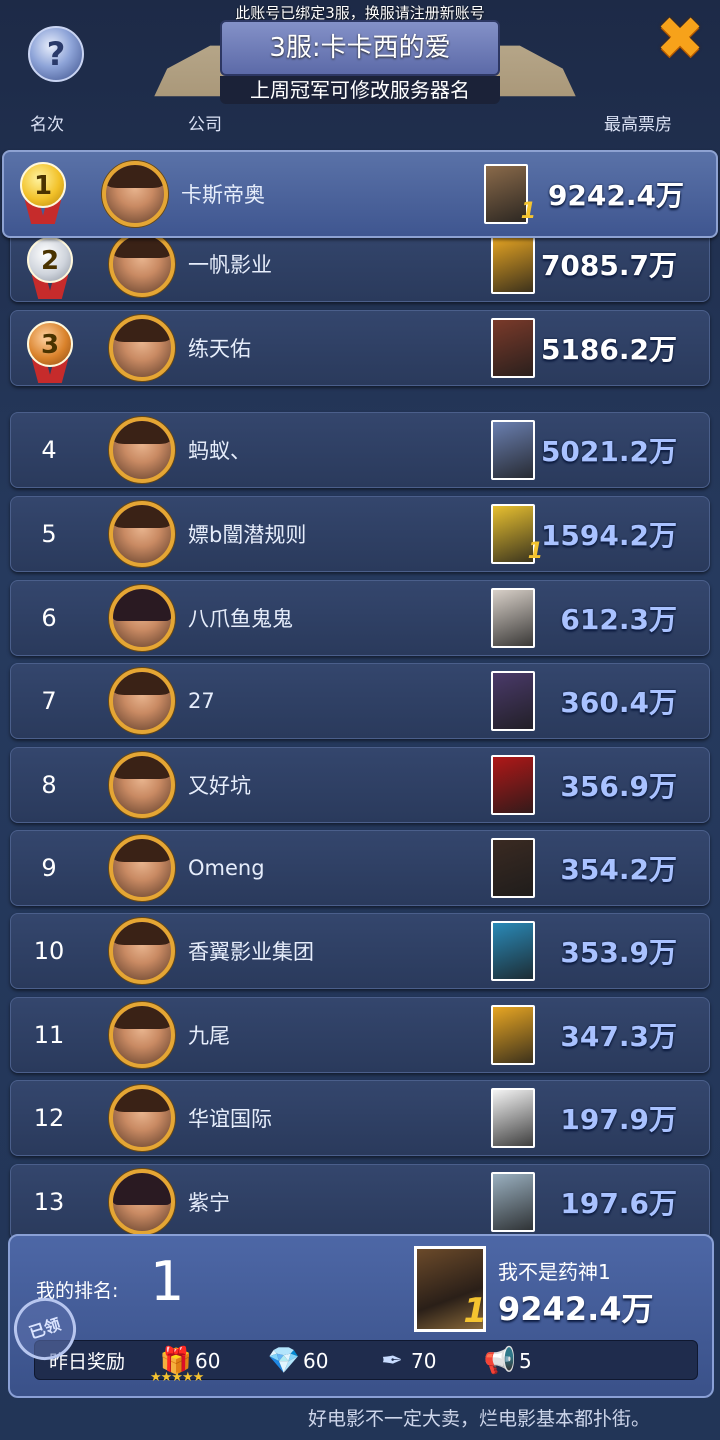 Image resolution: width=720 pixels, height=1440 pixels. What do you see at coordinates (450, 1289) in the screenshot?
I see `my-movie-poster: 1` at bounding box center [450, 1289].